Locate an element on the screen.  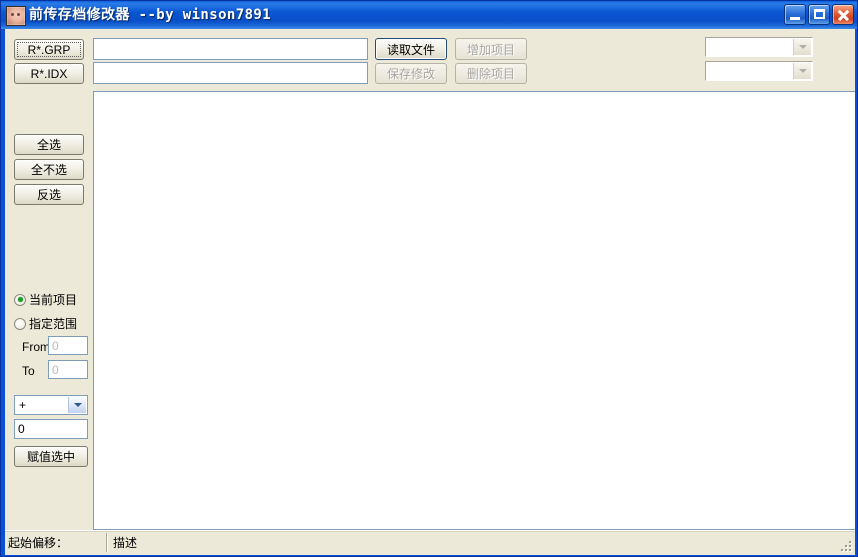
assign-selected-button: 赋值选中 is located at coordinates (51, 456).